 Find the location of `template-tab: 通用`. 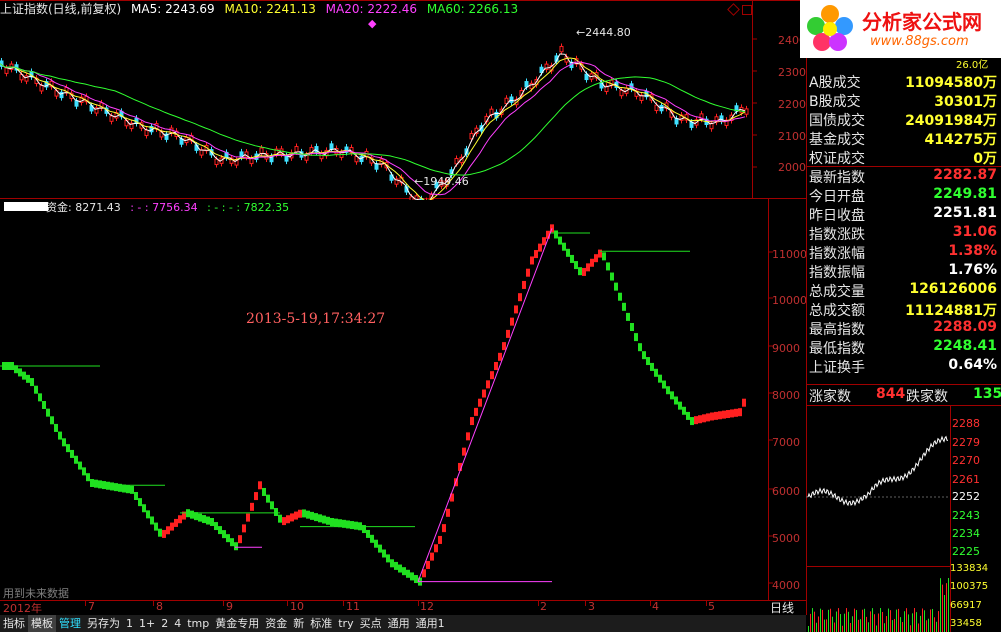

template-tab: 通用 is located at coordinates (399, 623).